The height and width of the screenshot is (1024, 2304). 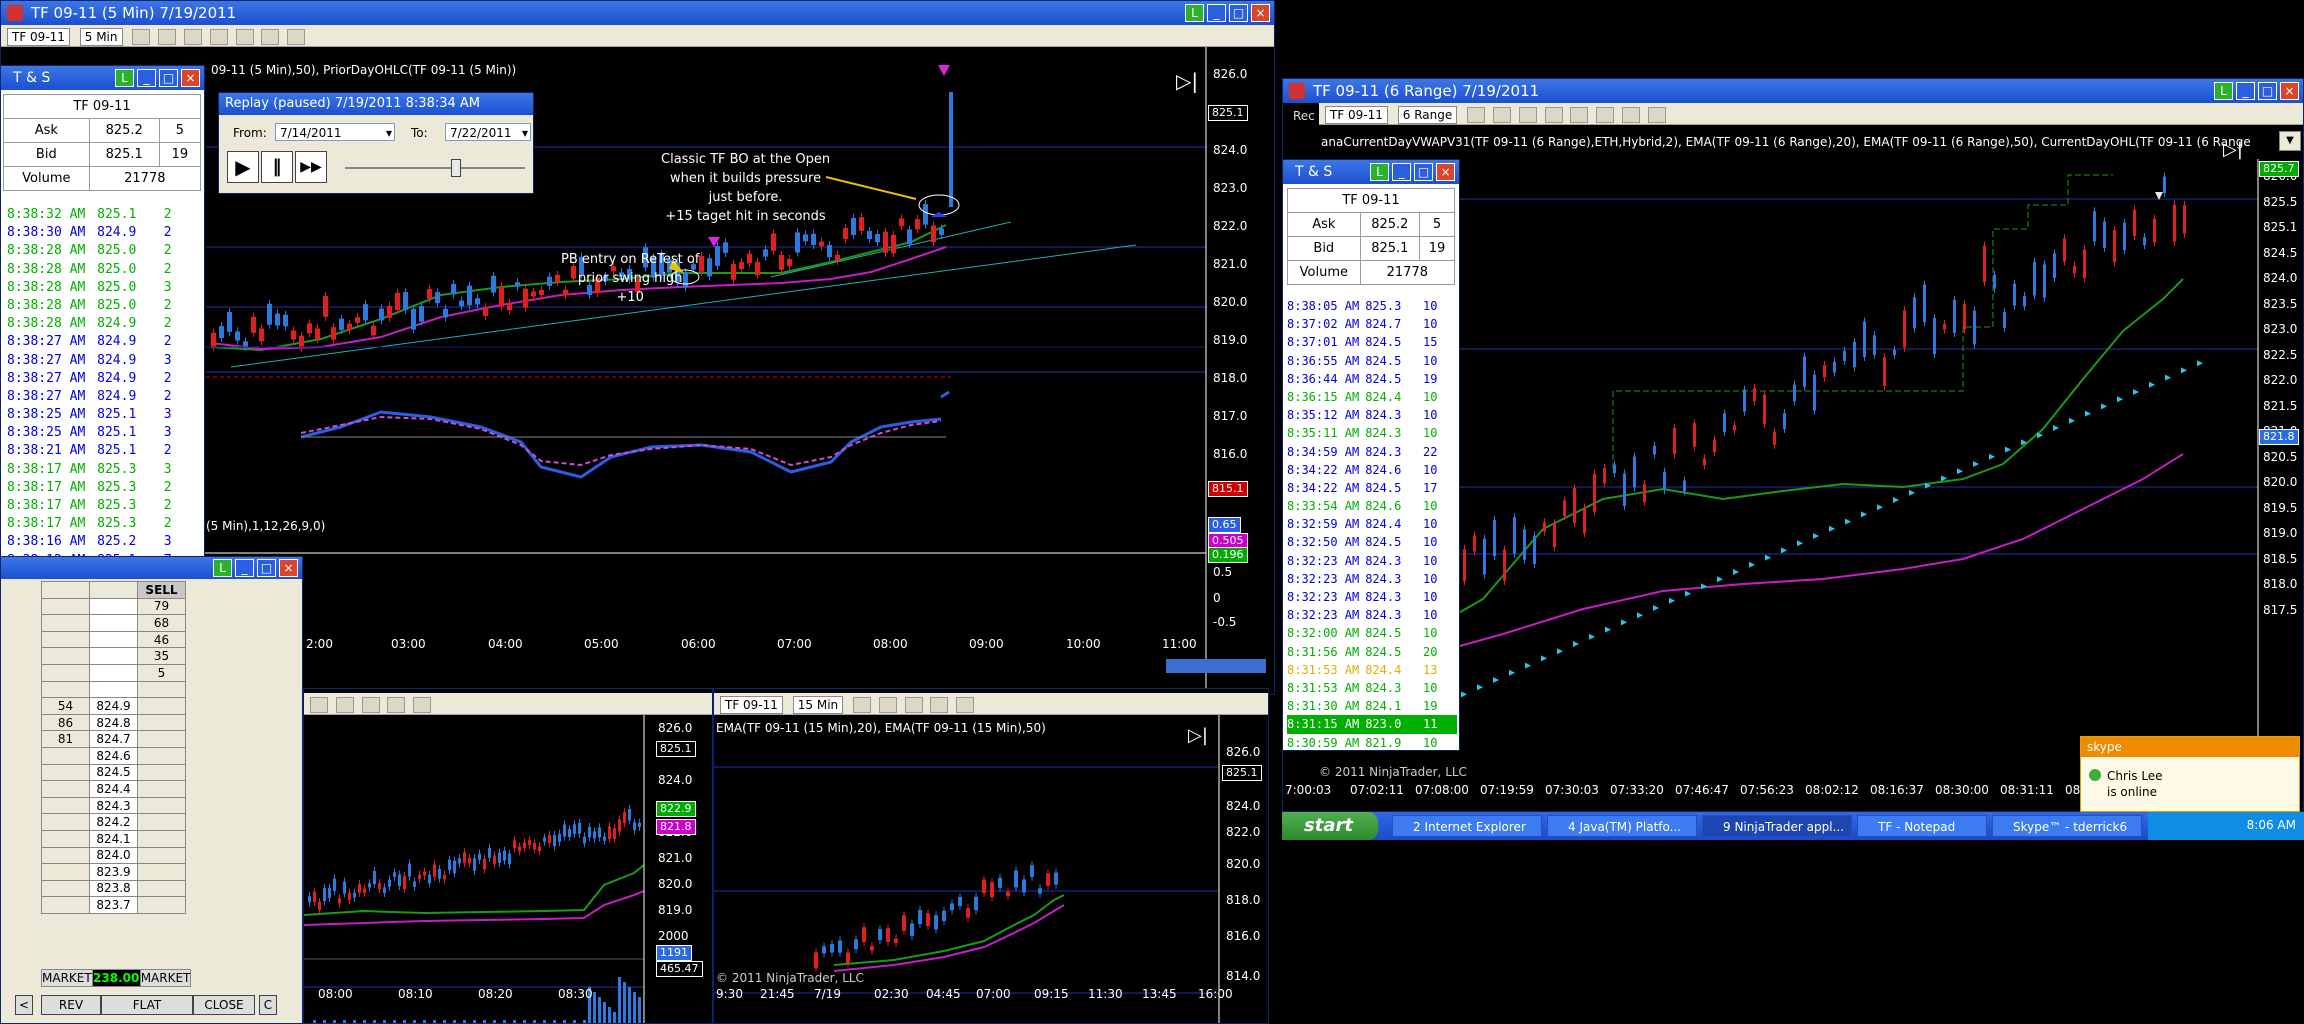 What do you see at coordinates (488, 132) in the screenshot?
I see `to-date-picker: 7/22/2011 ▾` at bounding box center [488, 132].